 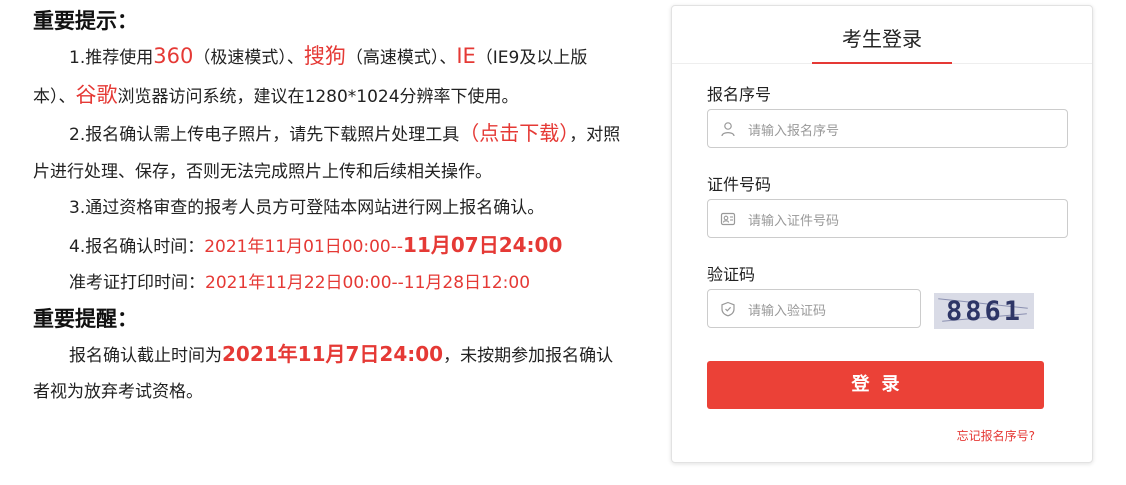 What do you see at coordinates (739, 184) in the screenshot?
I see `id-number-label: 证件号码` at bounding box center [739, 184].